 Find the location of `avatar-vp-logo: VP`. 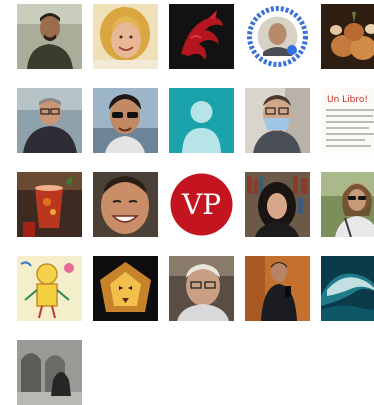

avatar-vp-logo: VP is located at coordinates (201, 204).